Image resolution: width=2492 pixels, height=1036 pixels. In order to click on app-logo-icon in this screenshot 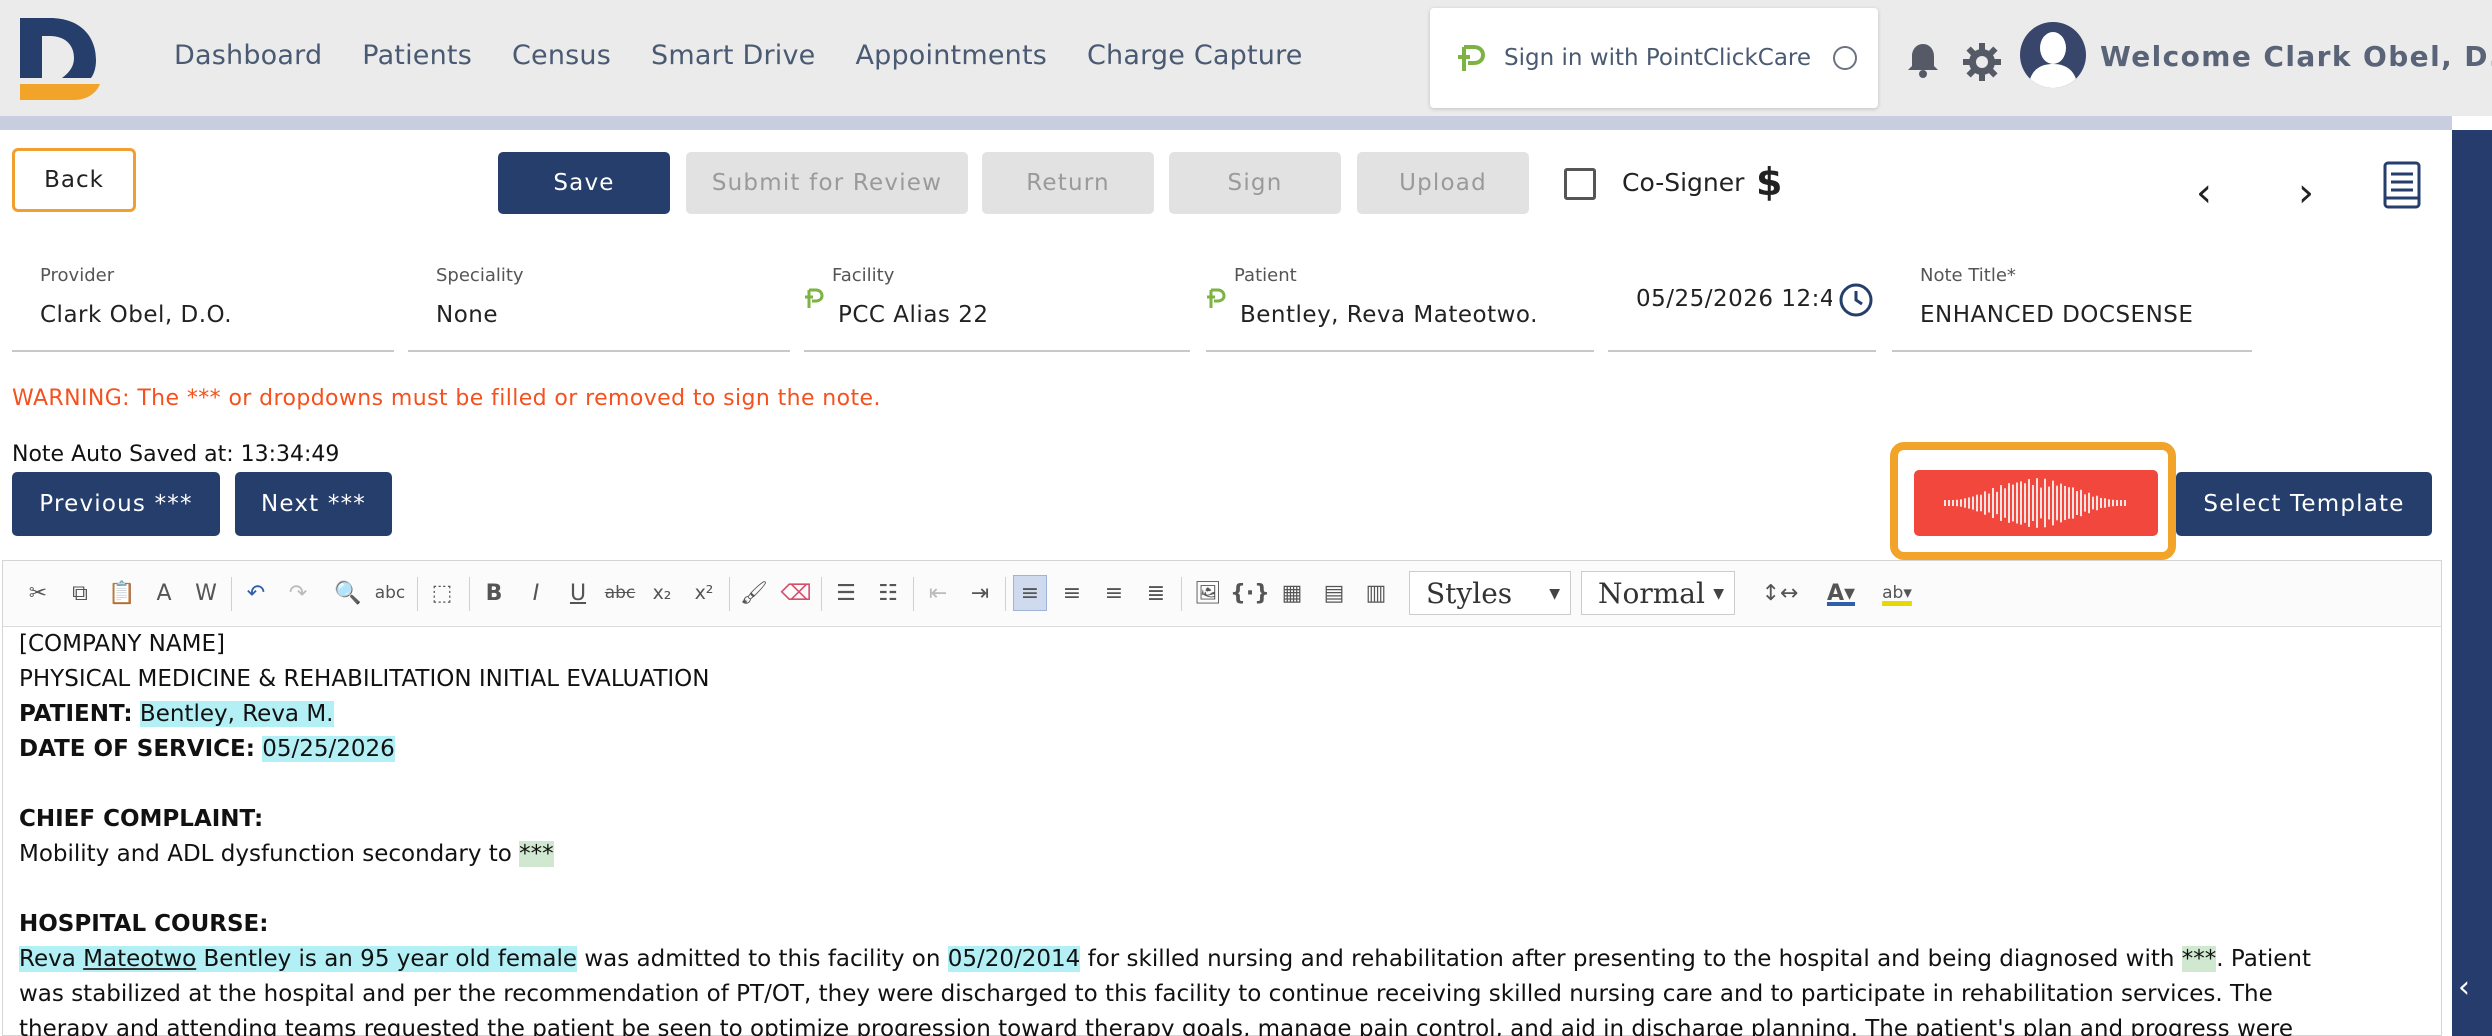, I will do `click(59, 58)`.